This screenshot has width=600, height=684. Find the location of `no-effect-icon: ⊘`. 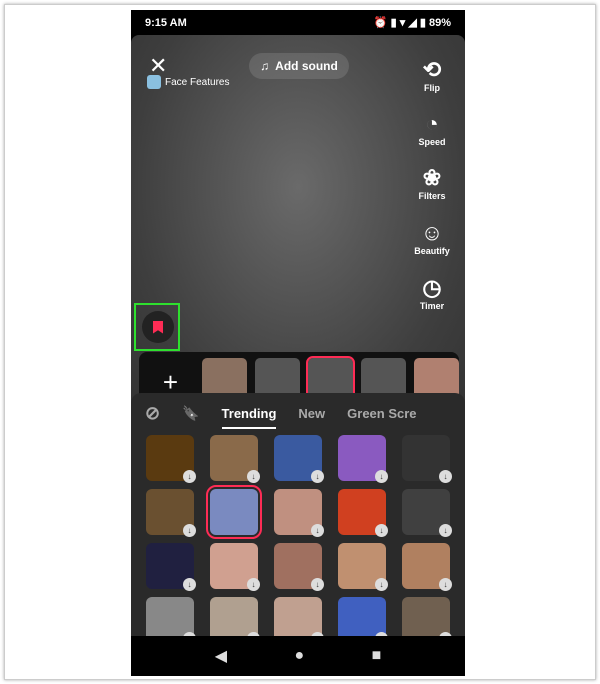

no-effect-icon: ⊘ is located at coordinates (152, 413).